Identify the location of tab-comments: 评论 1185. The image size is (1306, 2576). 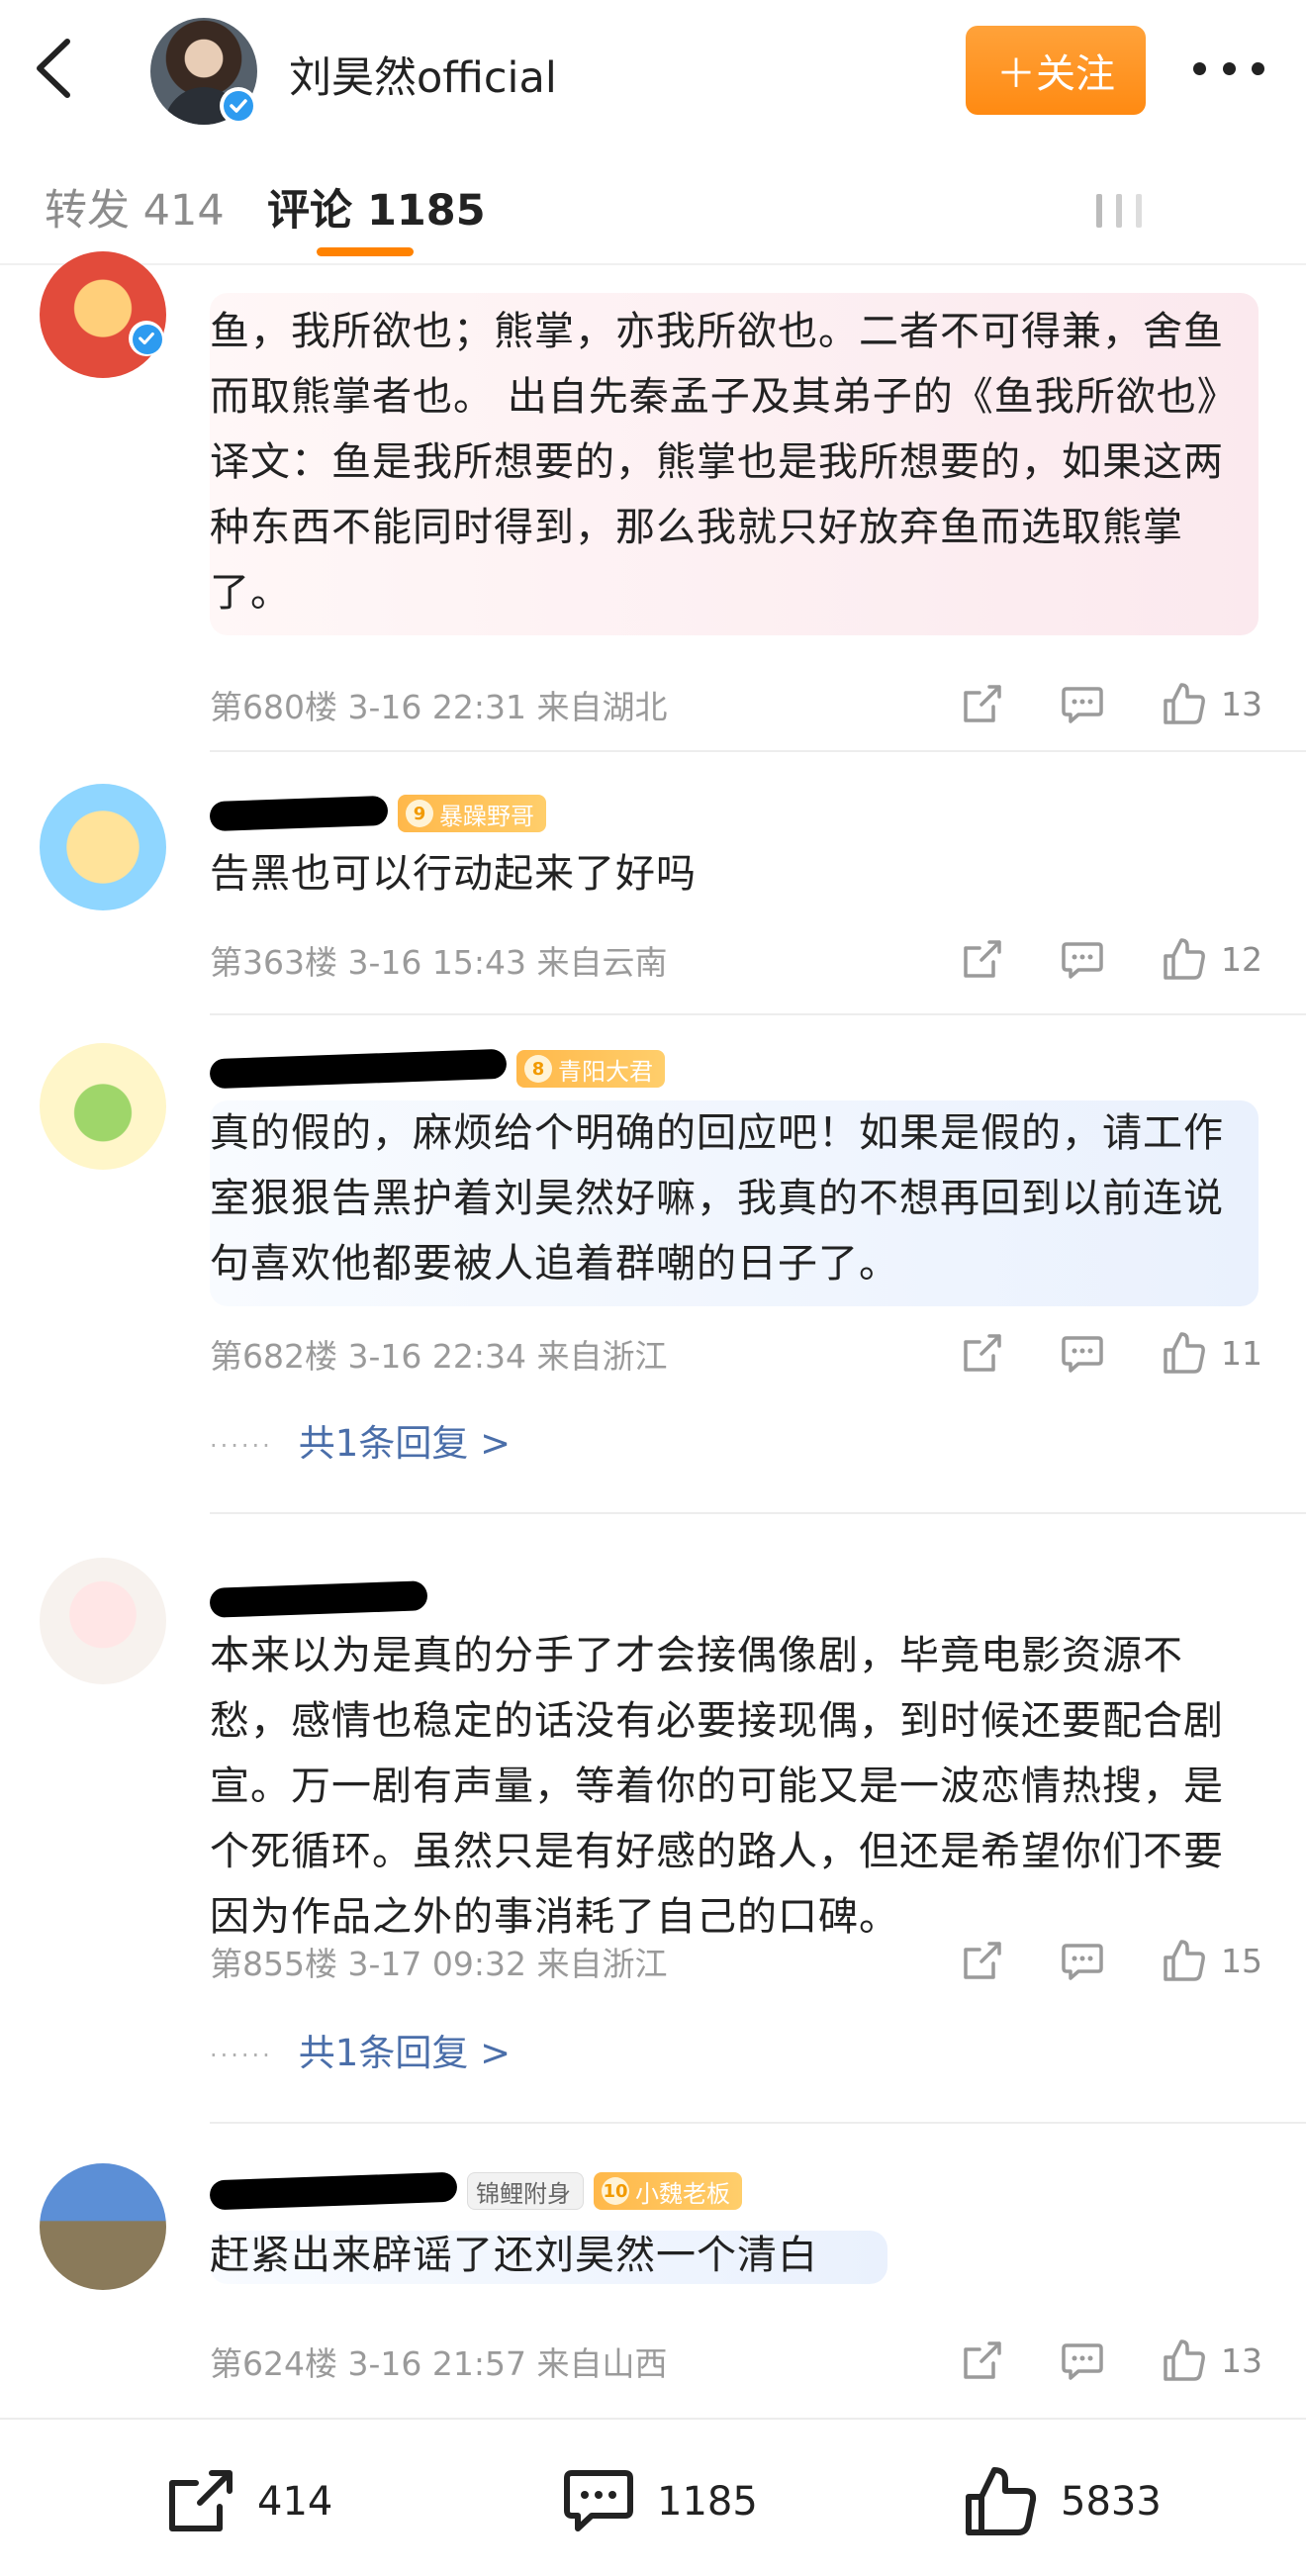
(376, 207).